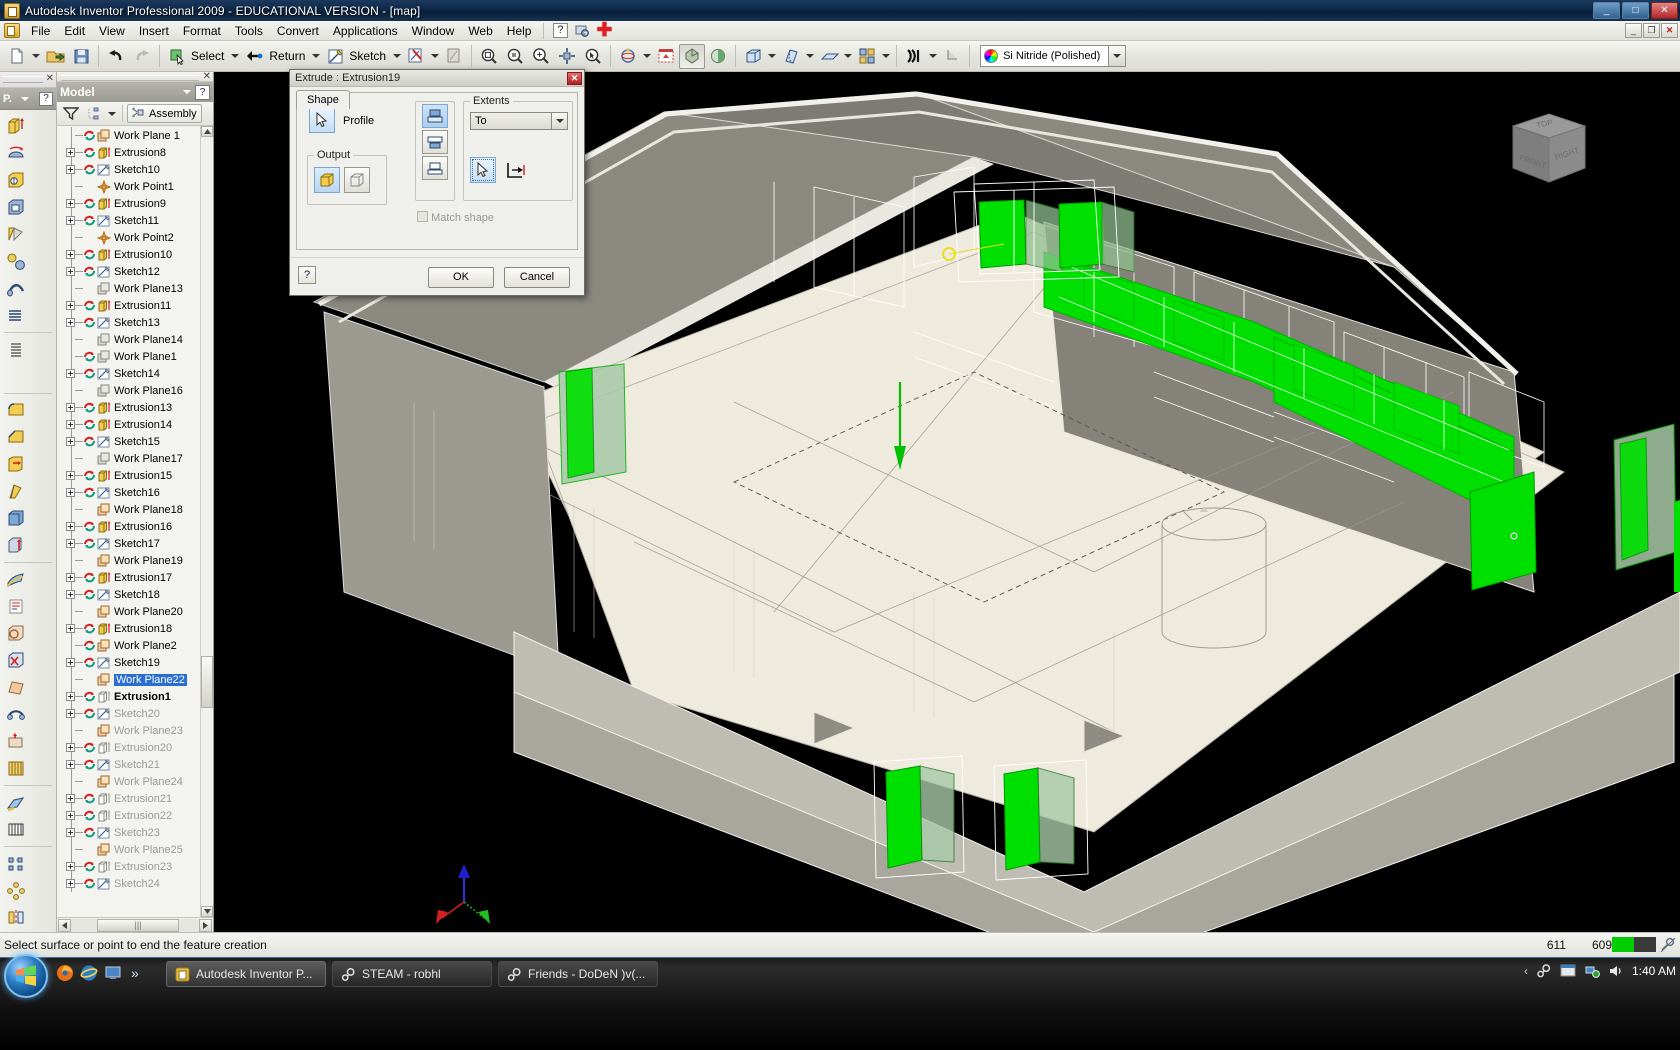 This screenshot has width=1680, height=1050. Describe the element at coordinates (15, 890) in the screenshot. I see `circular-pattern-icon` at that location.